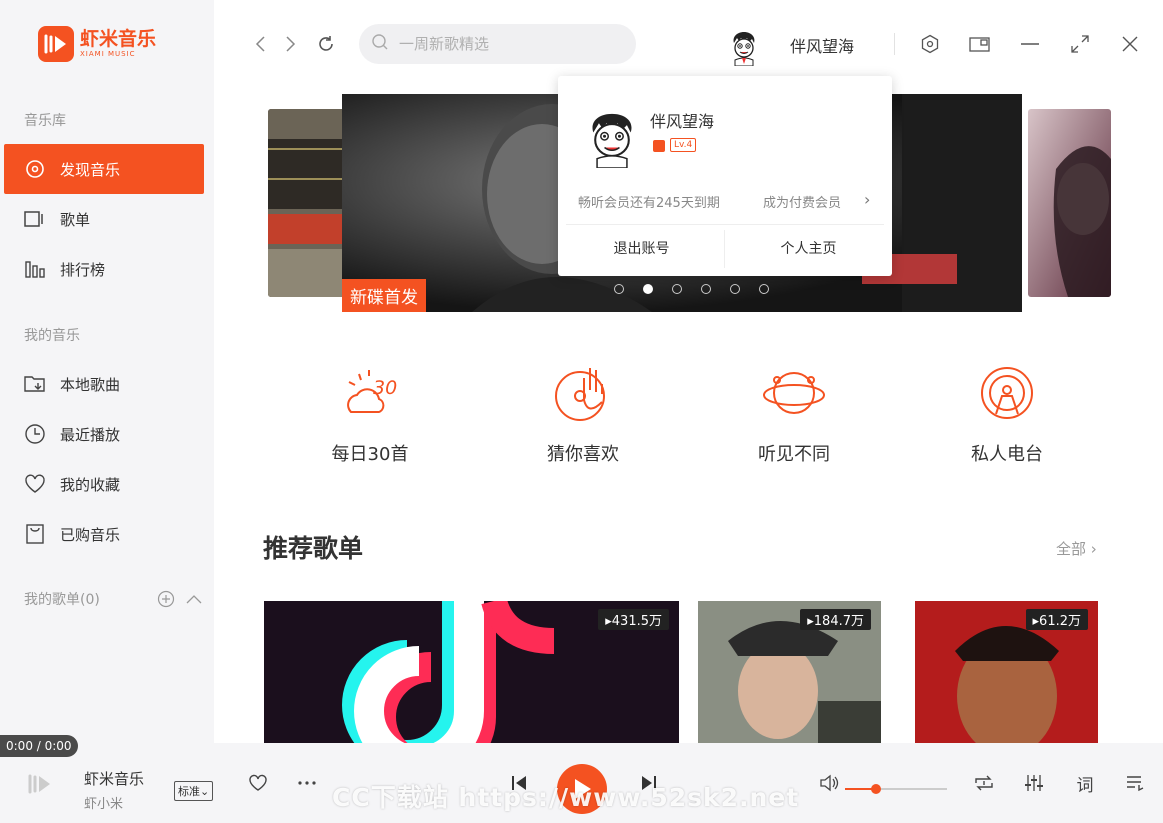 This screenshot has width=1163, height=823. Describe the element at coordinates (683, 145) in the screenshot. I see `level-badge: Lv.4` at that location.